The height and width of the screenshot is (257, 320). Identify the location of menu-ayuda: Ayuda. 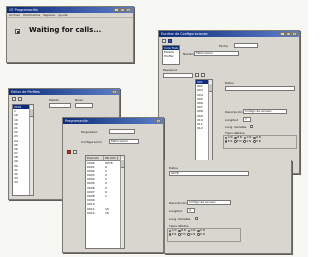
(62, 15).